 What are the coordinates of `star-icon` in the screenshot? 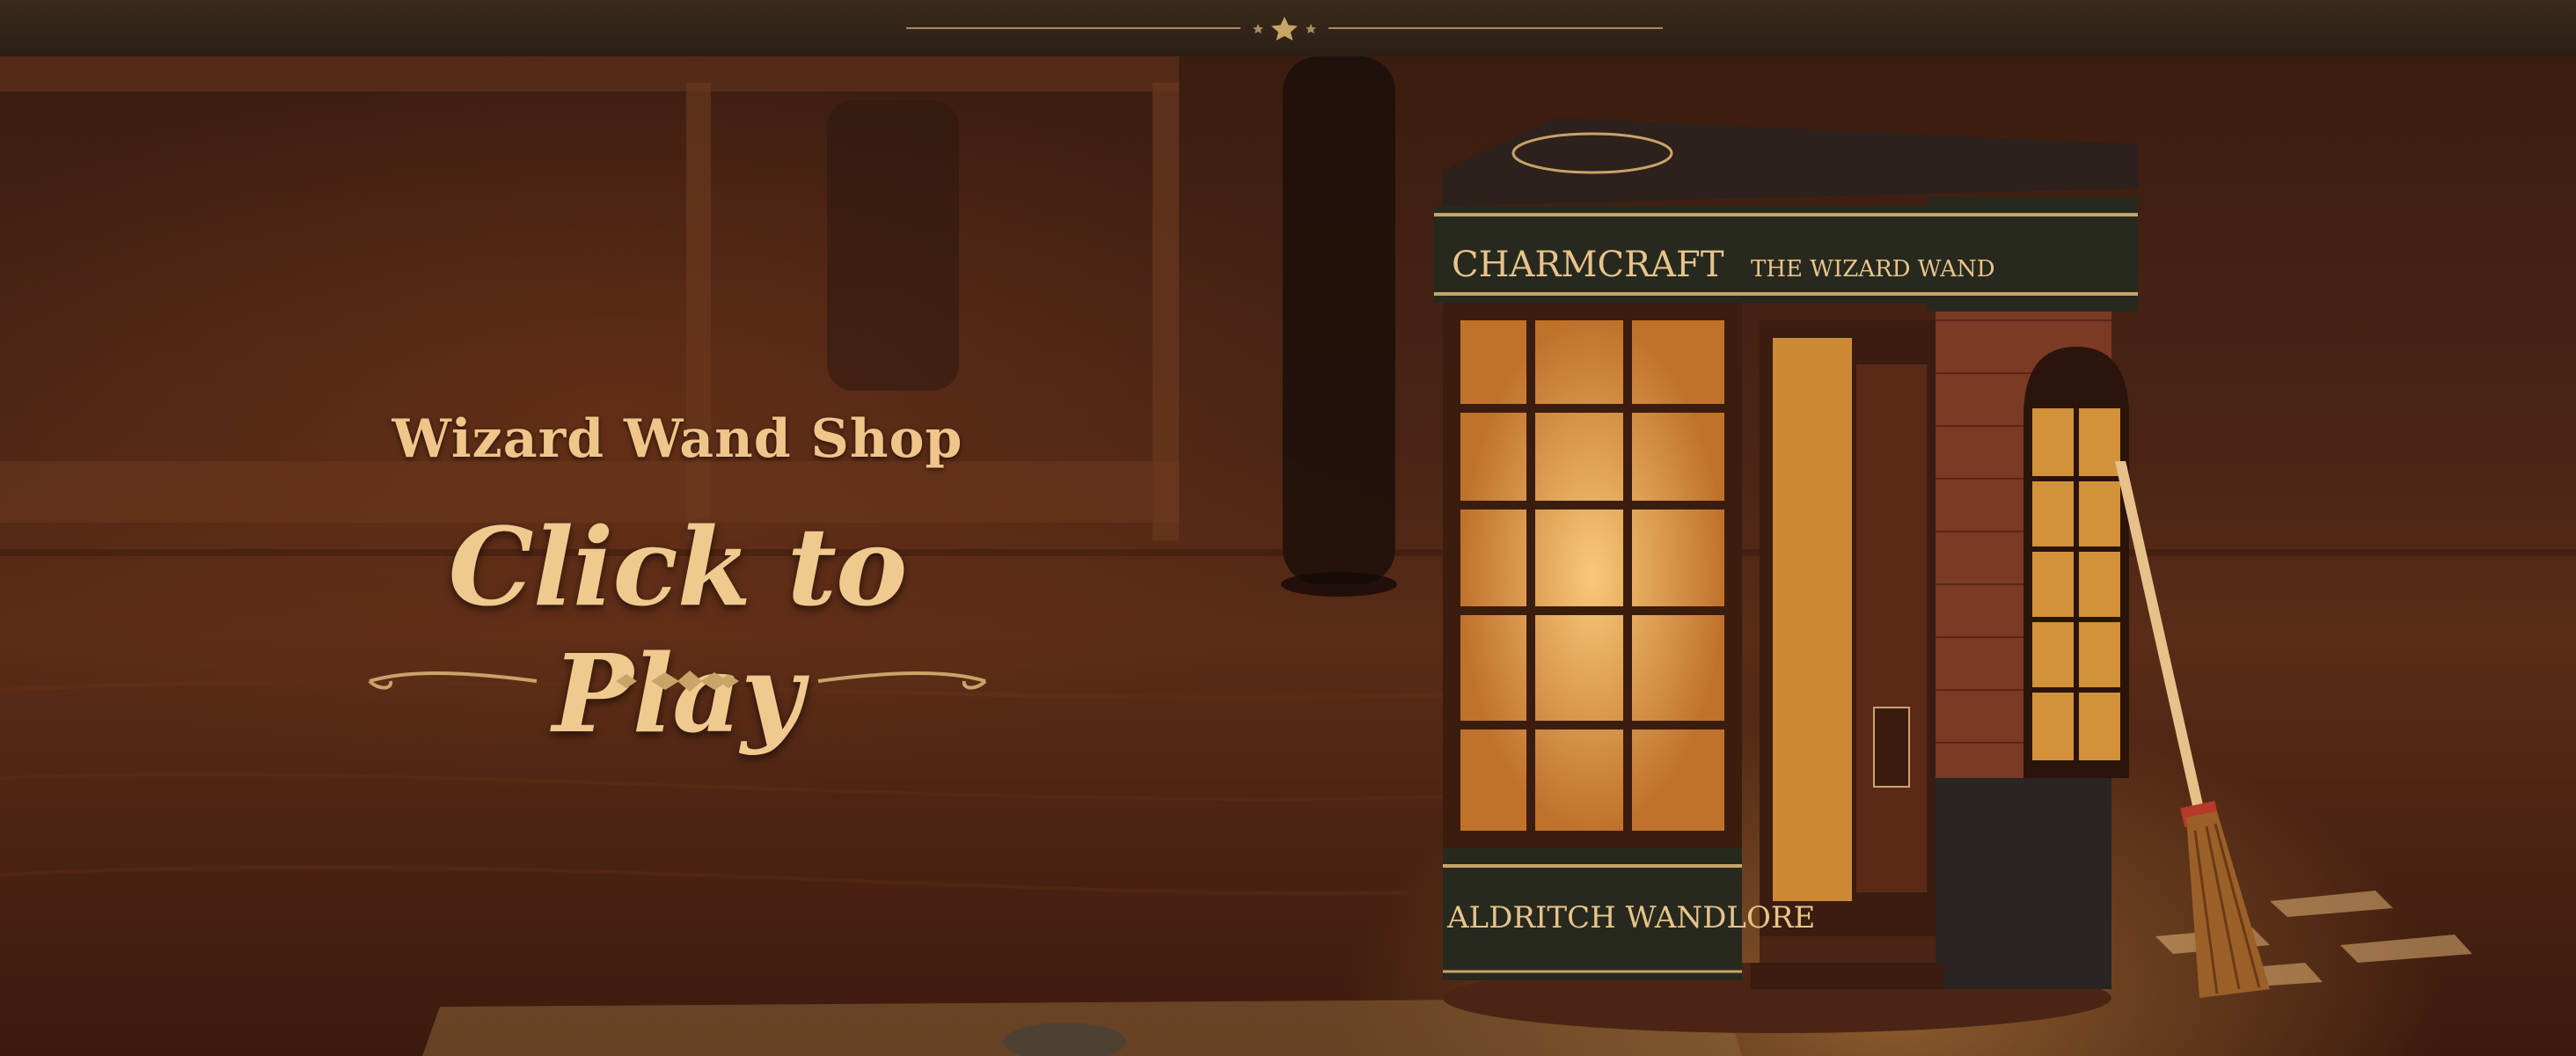 It's located at (1284, 29).